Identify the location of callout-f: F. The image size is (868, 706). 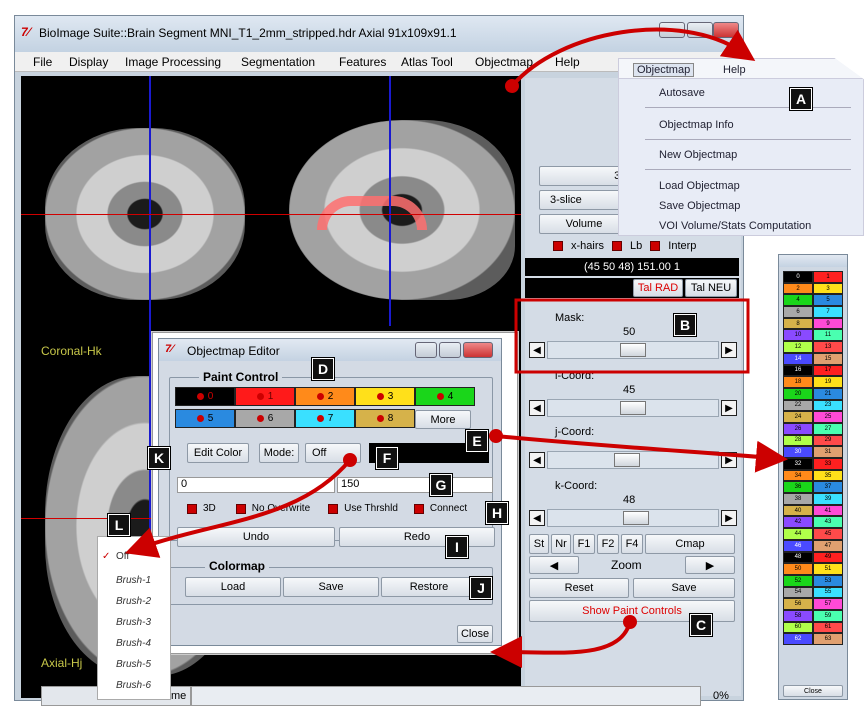
(387, 458).